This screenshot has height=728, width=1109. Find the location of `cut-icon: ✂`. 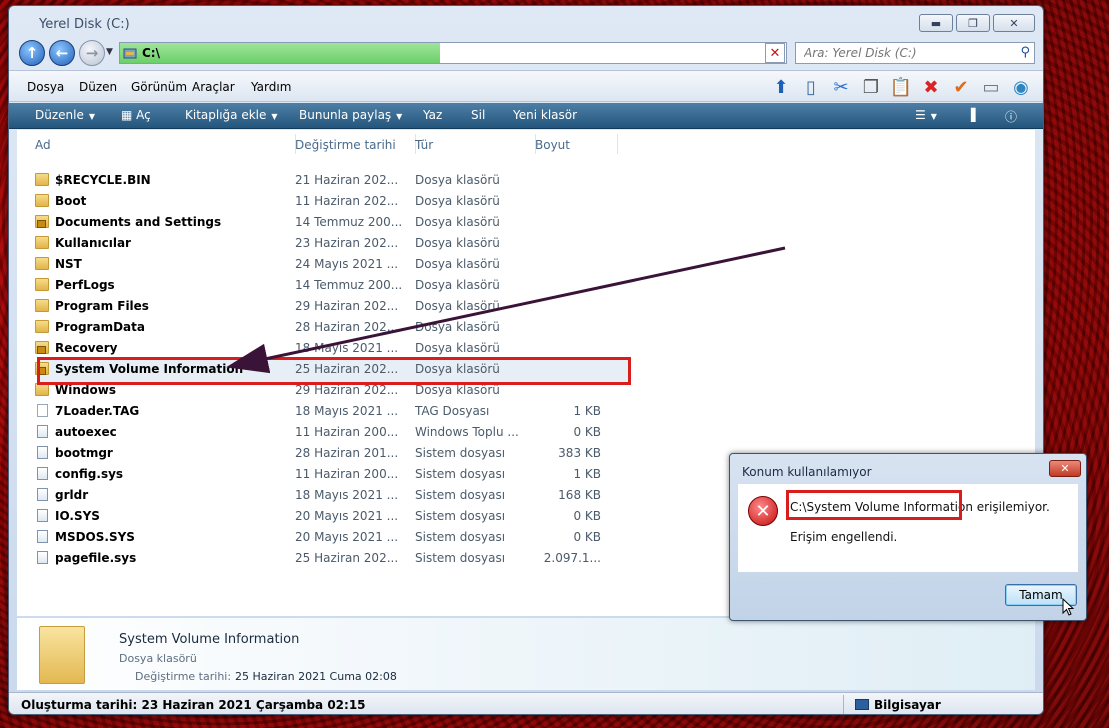

cut-icon: ✂ is located at coordinates (841, 87).